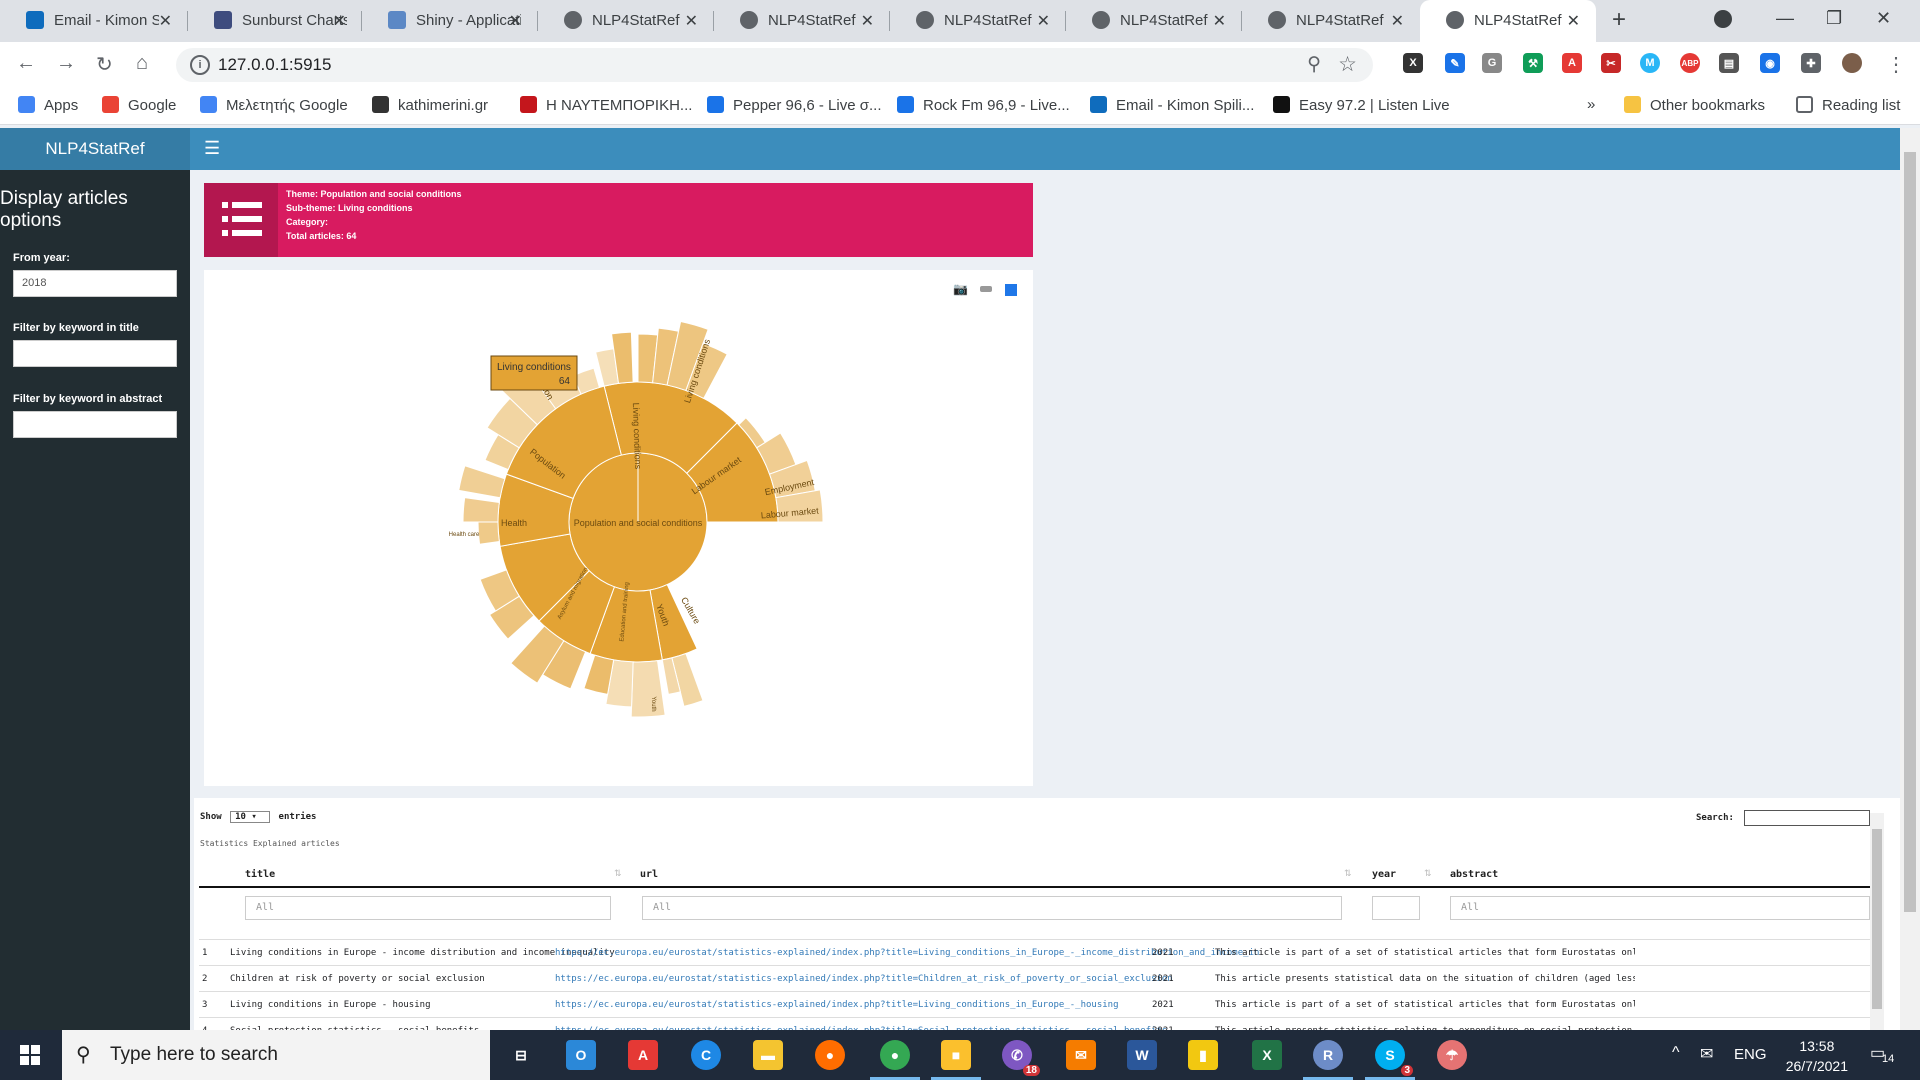 This screenshot has width=1920, height=1080. What do you see at coordinates (1882, 1054) in the screenshot?
I see `notifications-icon: ▭ 14` at bounding box center [1882, 1054].